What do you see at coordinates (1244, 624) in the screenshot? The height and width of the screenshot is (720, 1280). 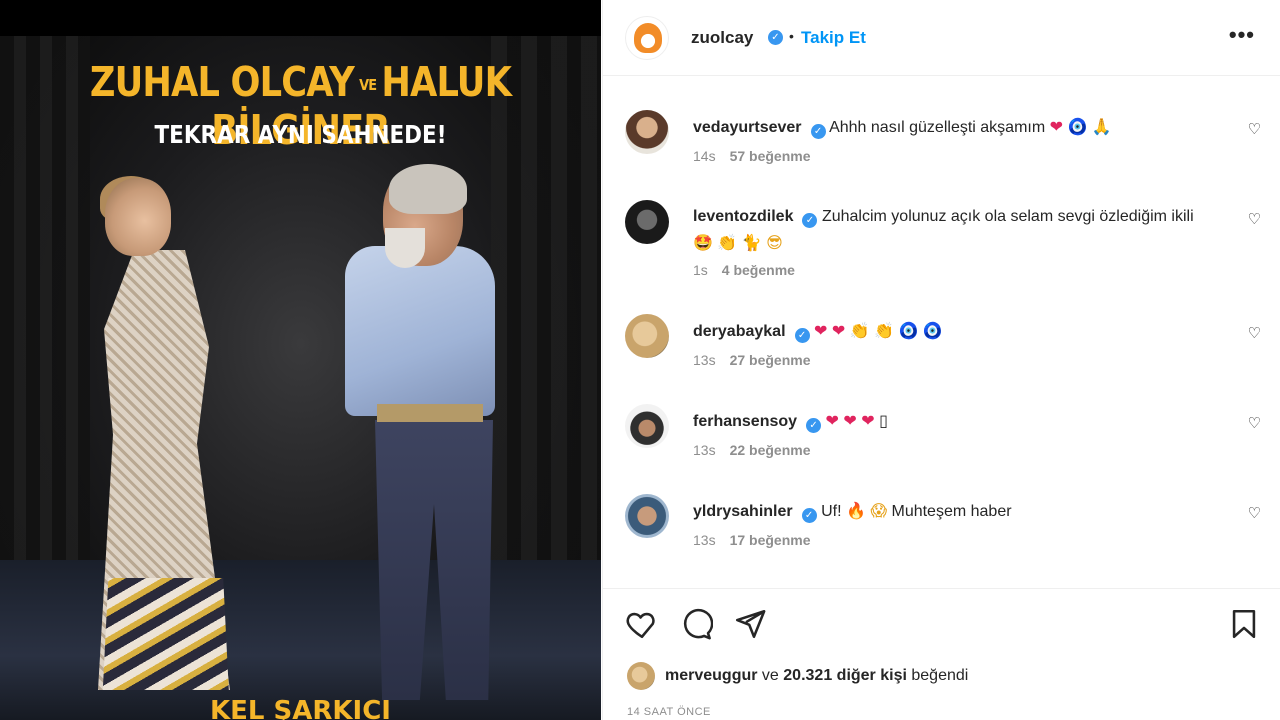 I see `save-bookmark-icon` at bounding box center [1244, 624].